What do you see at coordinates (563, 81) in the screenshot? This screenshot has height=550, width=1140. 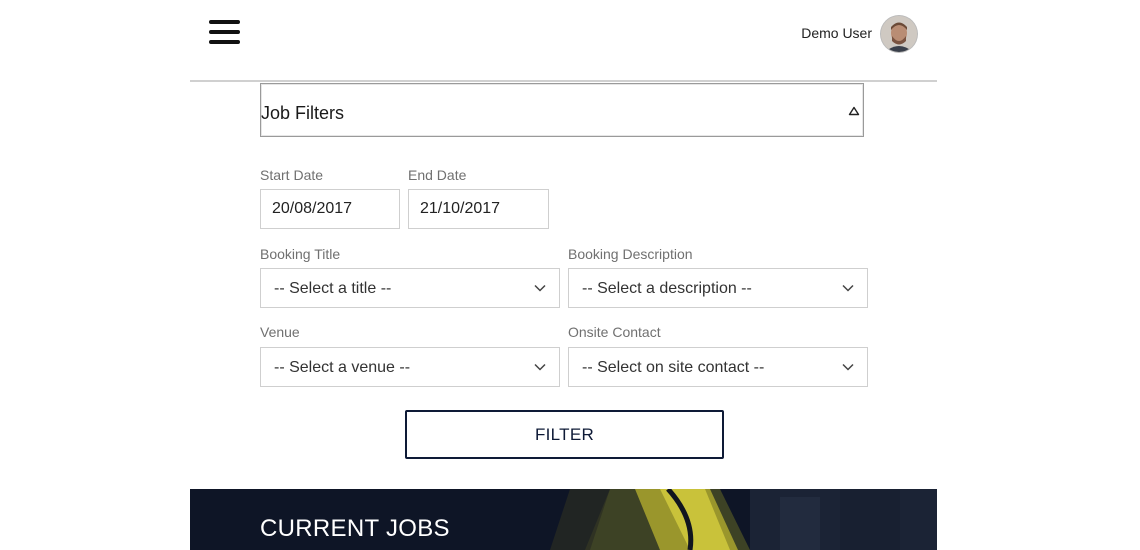 I see `header-divider` at bounding box center [563, 81].